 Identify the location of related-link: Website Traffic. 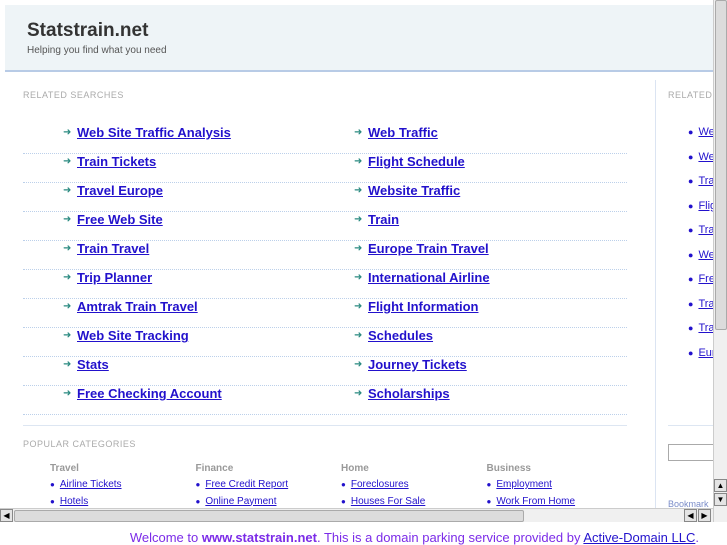
(414, 190).